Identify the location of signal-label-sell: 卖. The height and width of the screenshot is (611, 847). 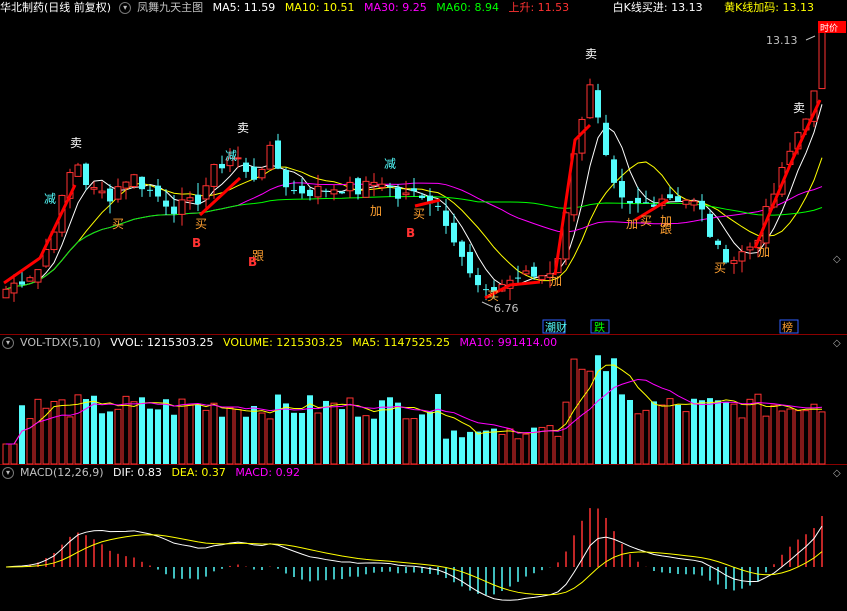
(591, 54).